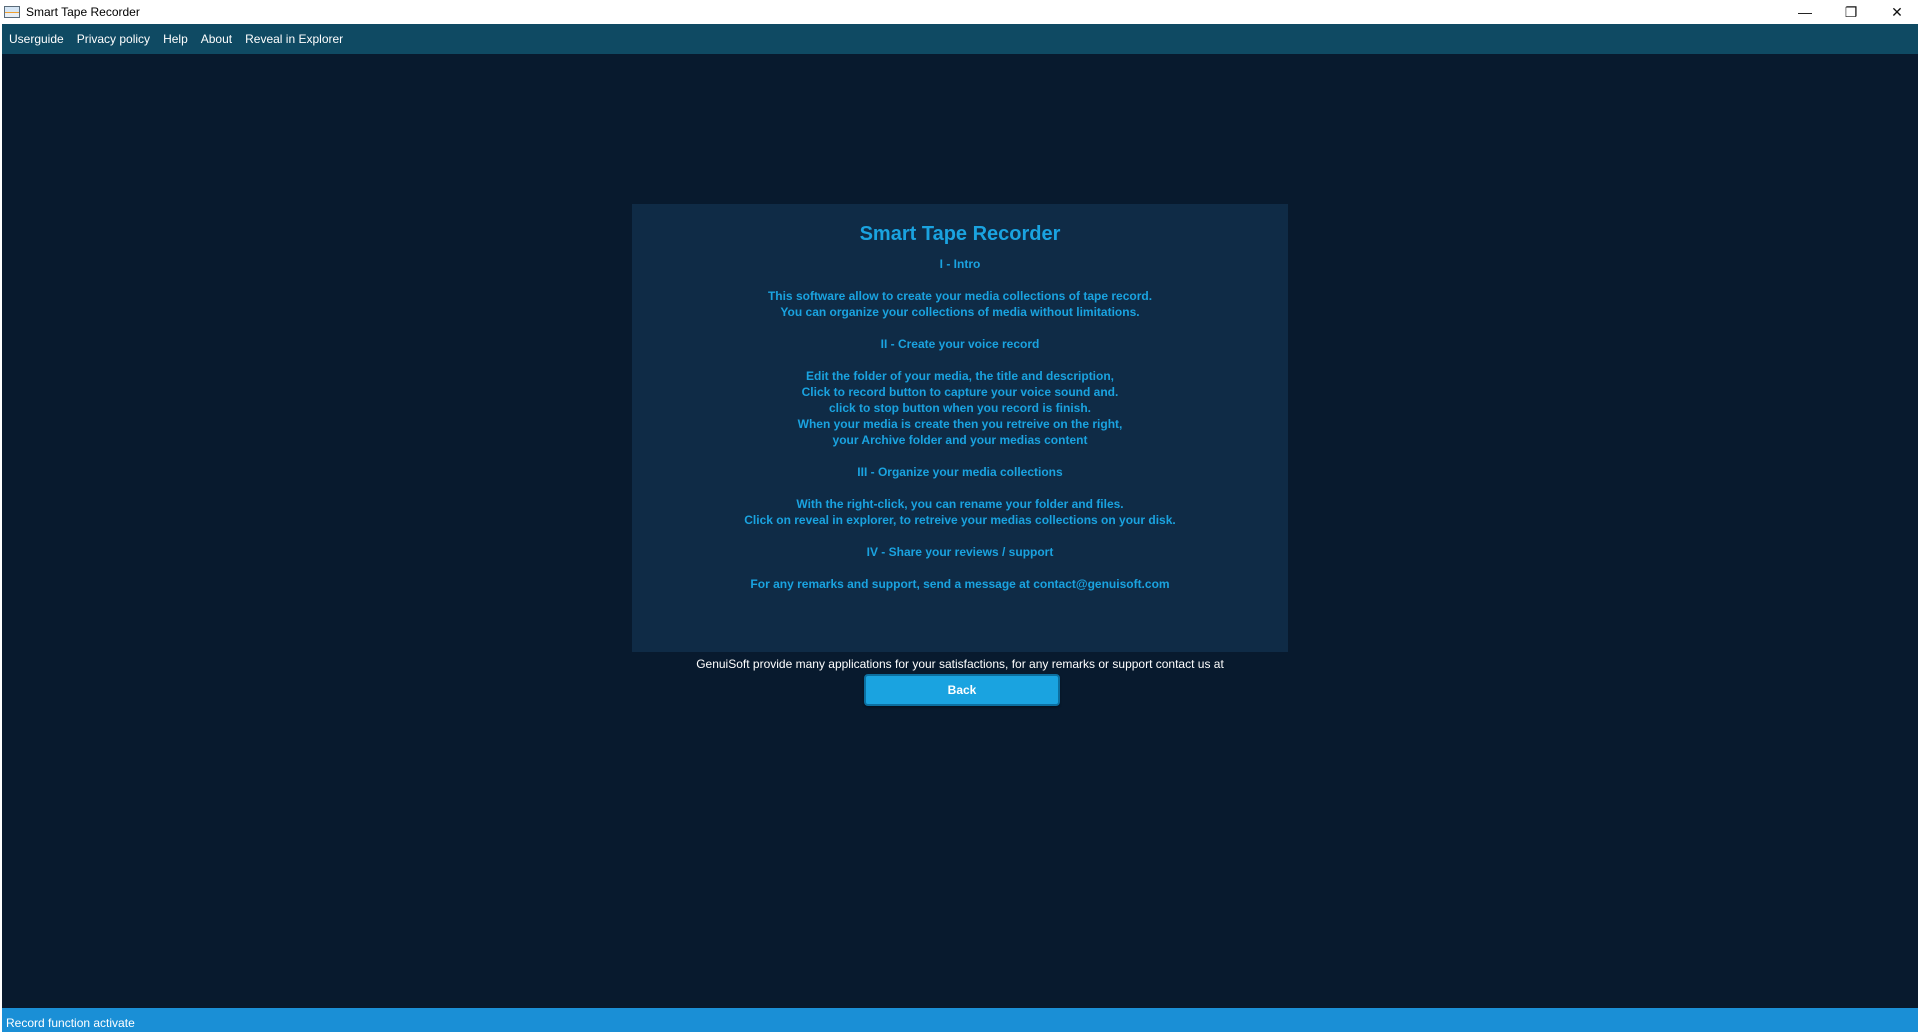 Image resolution: width=1918 pixels, height=1032 pixels. I want to click on section-heading: II - Create your voice record, so click(960, 344).